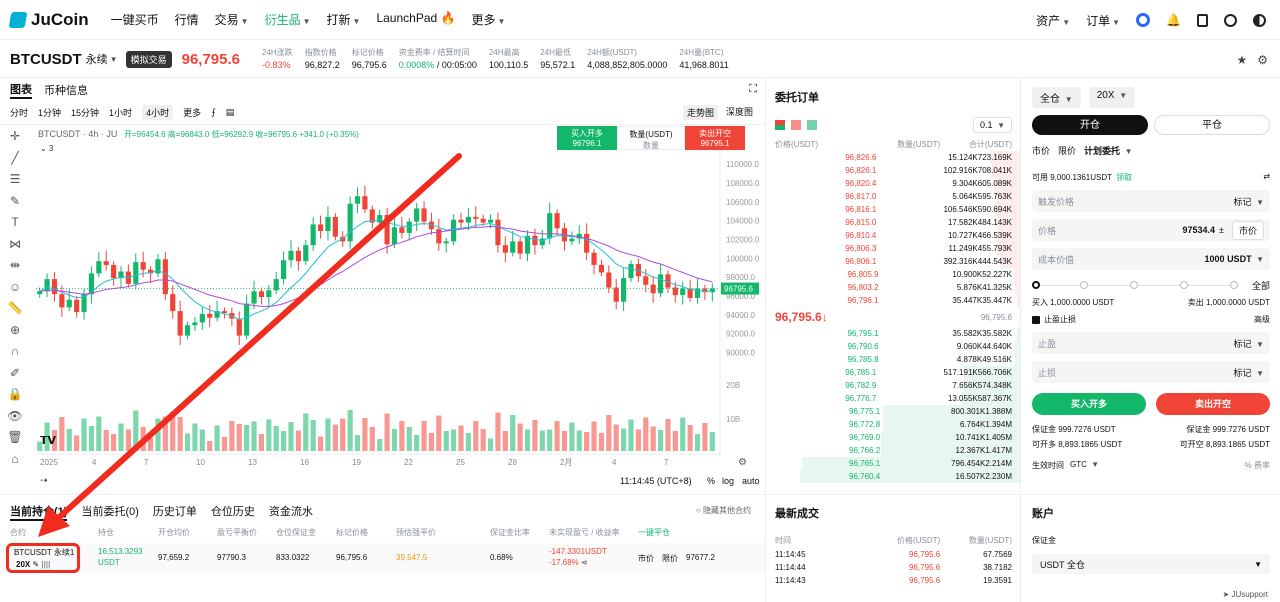 The width and height of the screenshot is (1280, 602). What do you see at coordinates (1089, 404) in the screenshot?
I see `buy-long-button: 买入开多` at bounding box center [1089, 404].